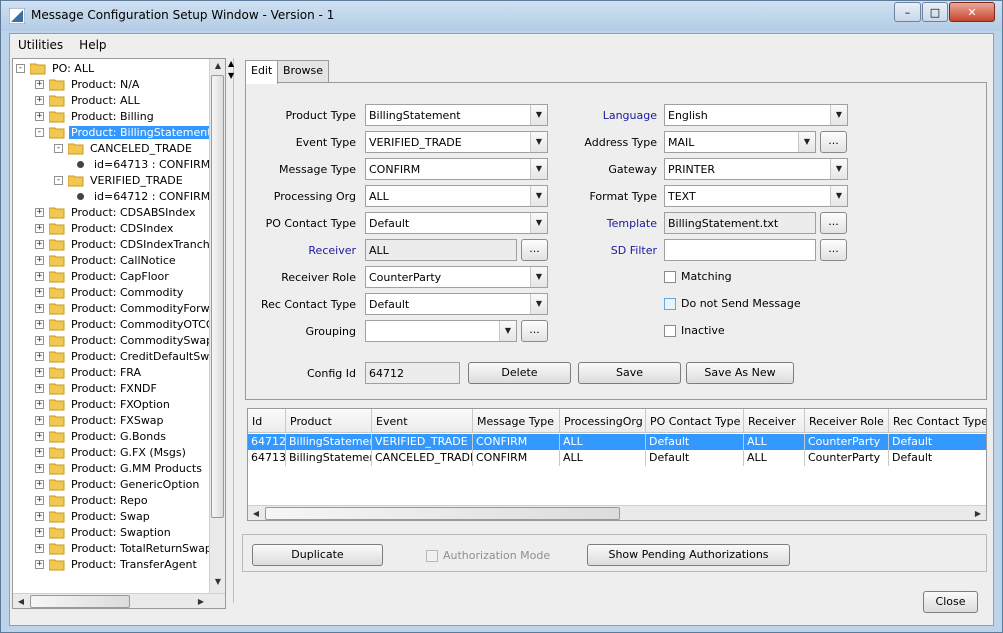 The image size is (1003, 633). What do you see at coordinates (116, 212) in the screenshot?
I see `tree-item: + Product: CDSABSIndex` at bounding box center [116, 212].